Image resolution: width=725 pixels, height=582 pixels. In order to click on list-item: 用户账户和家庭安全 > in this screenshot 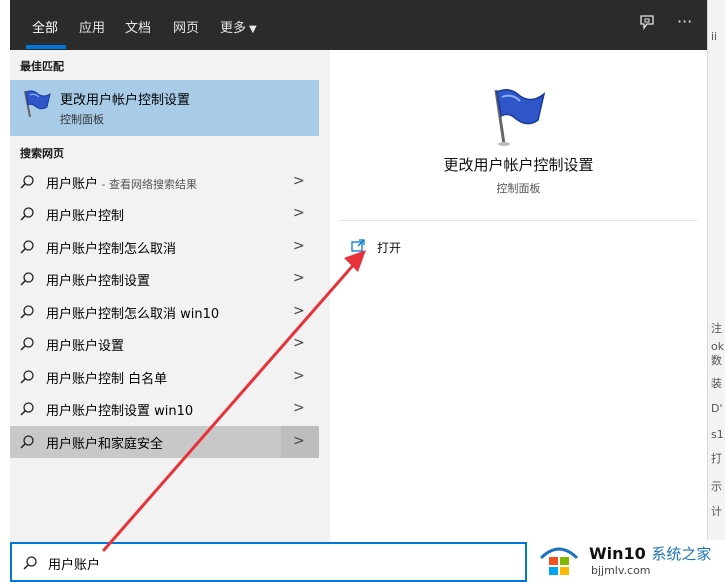, I will do `click(164, 442)`.